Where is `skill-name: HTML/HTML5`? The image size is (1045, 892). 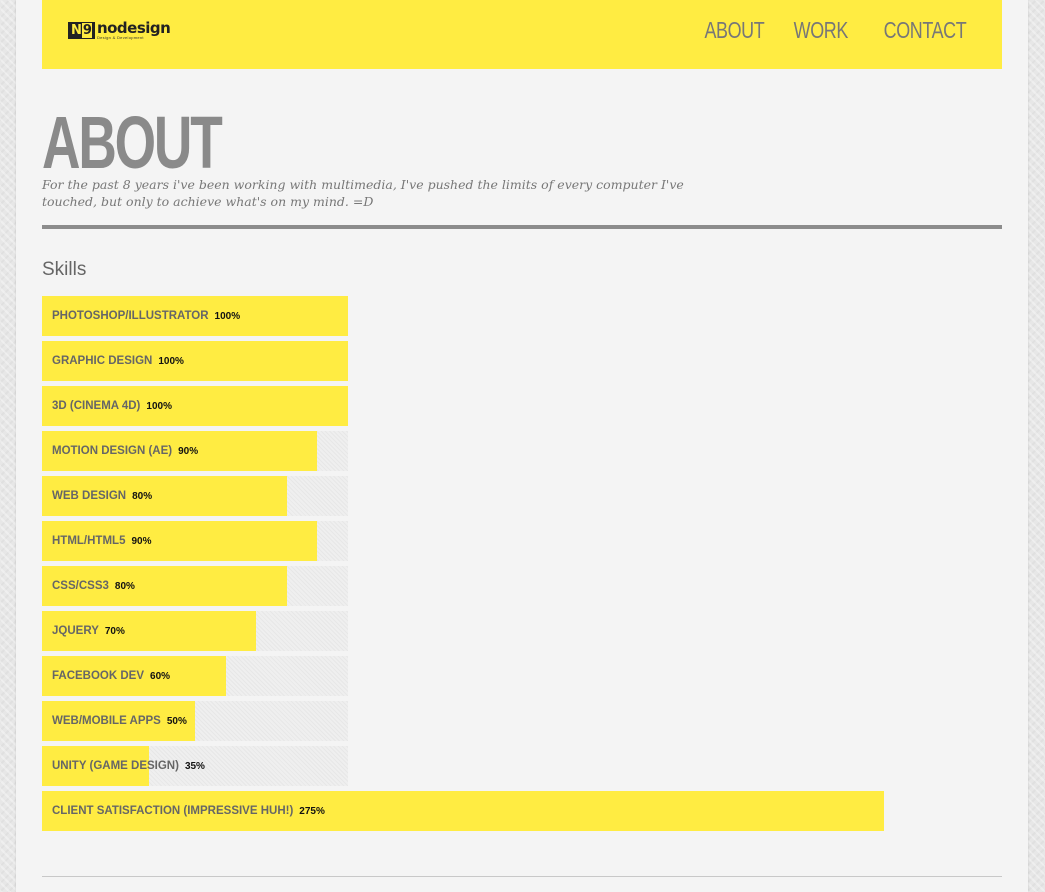
skill-name: HTML/HTML5 is located at coordinates (89, 541).